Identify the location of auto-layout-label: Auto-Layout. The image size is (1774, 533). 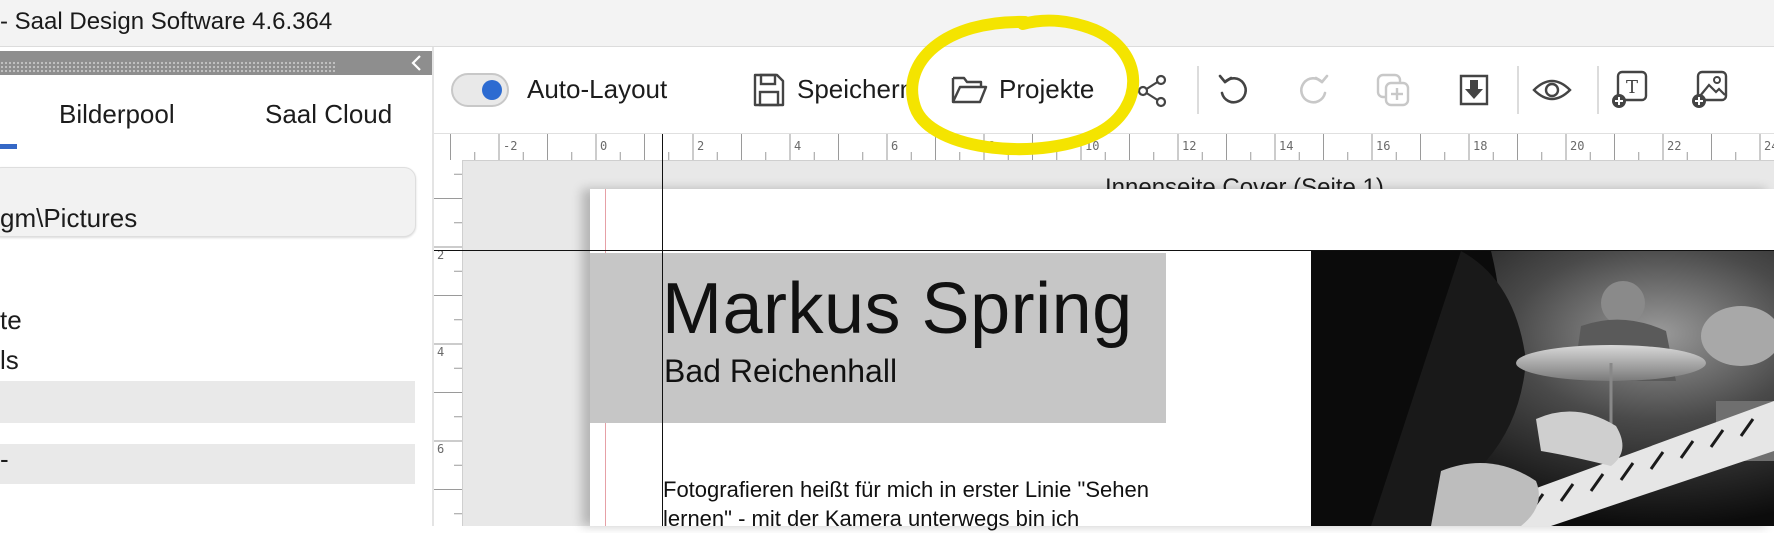
(597, 89).